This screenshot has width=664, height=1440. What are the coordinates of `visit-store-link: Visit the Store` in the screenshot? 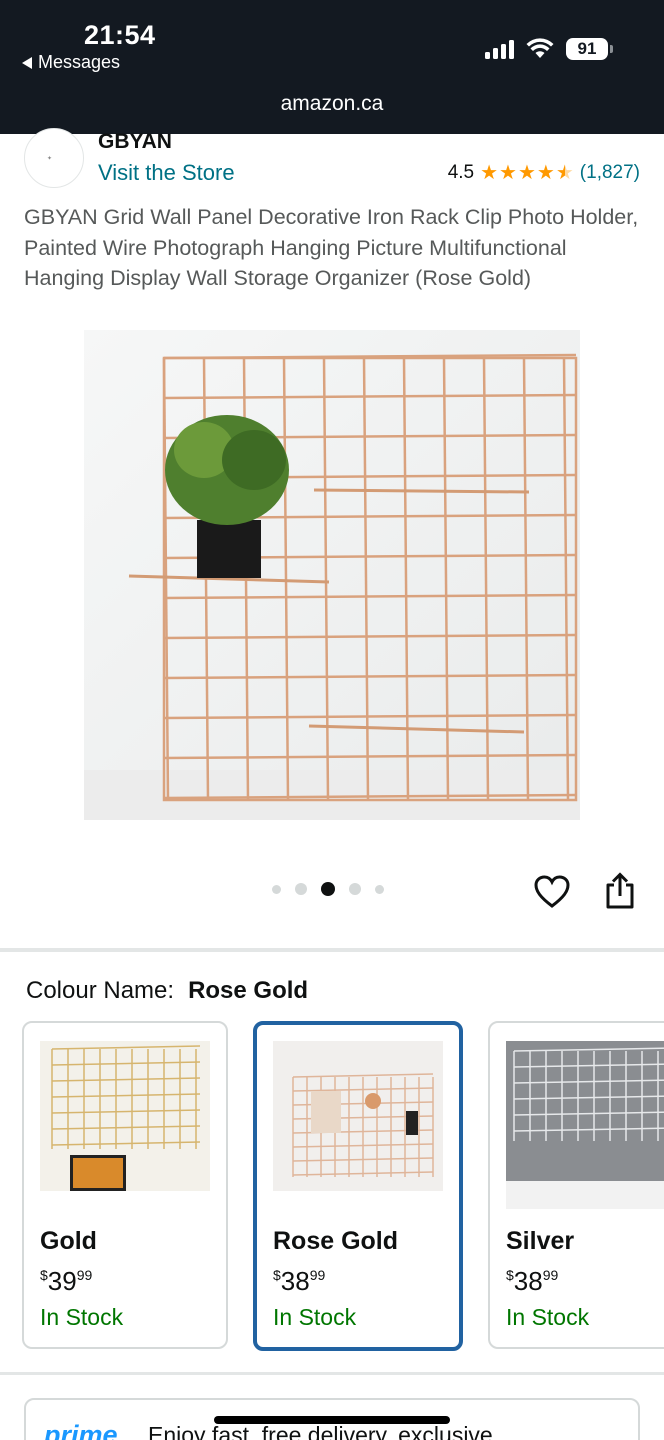 It's located at (166, 173).